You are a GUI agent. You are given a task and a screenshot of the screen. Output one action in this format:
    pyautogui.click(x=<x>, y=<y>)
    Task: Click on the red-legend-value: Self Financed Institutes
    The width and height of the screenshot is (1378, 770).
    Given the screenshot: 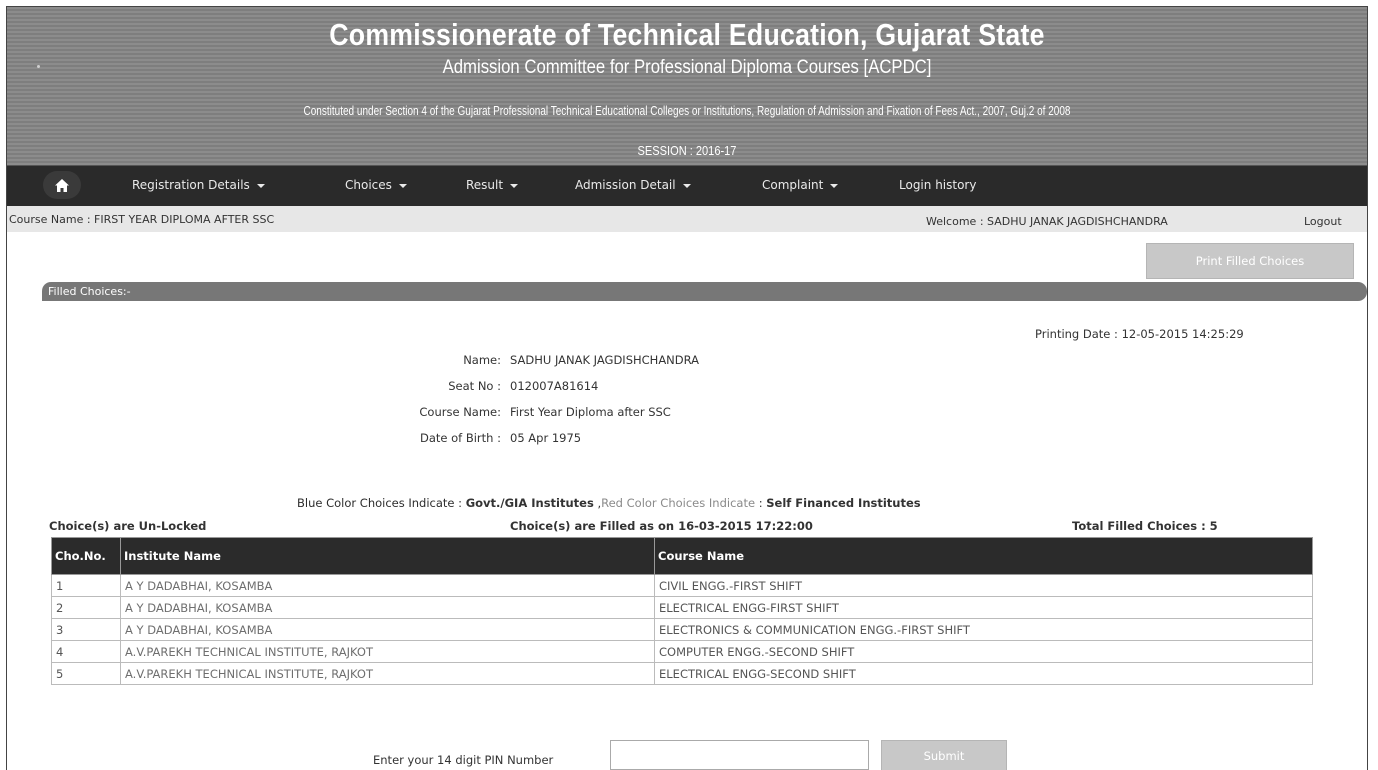 What is the action you would take?
    pyautogui.click(x=843, y=503)
    